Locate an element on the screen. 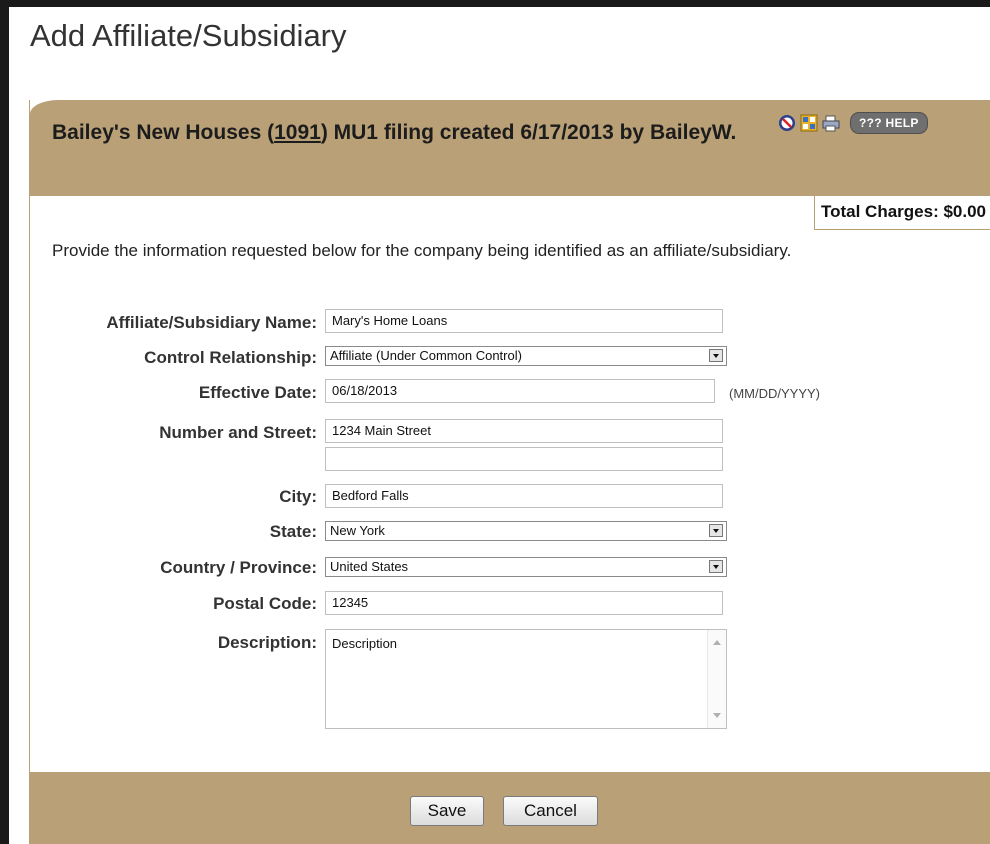 This screenshot has height=844, width=990. grid-swap-icon is located at coordinates (809, 123).